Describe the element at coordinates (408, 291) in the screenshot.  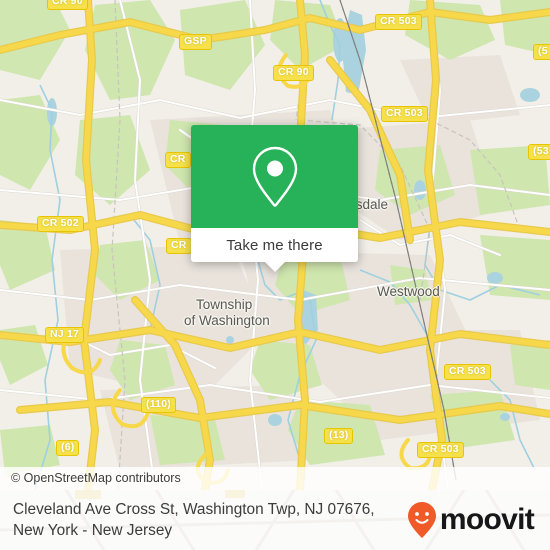
I see `place-label-westwood: Westwood` at that location.